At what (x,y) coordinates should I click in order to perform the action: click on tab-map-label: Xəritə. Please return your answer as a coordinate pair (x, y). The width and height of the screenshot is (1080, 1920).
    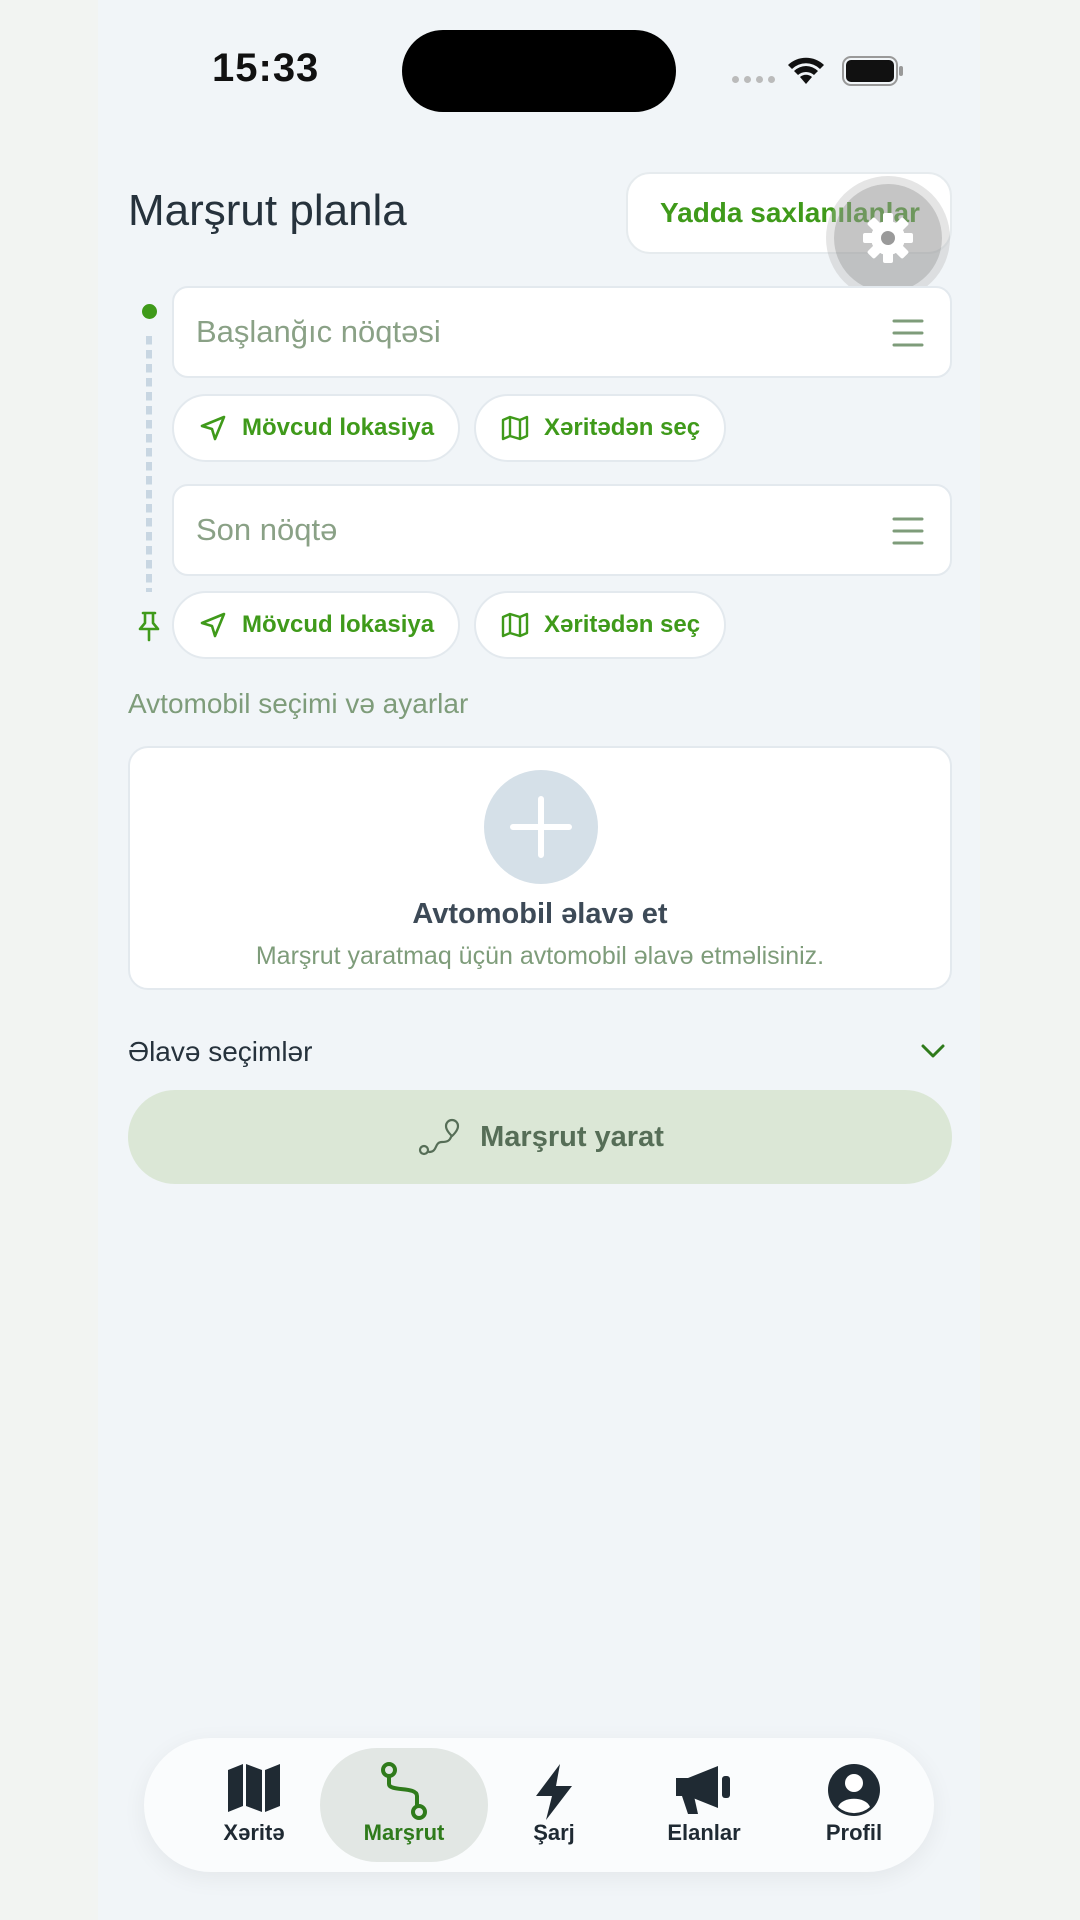
    Looking at the image, I should click on (254, 1832).